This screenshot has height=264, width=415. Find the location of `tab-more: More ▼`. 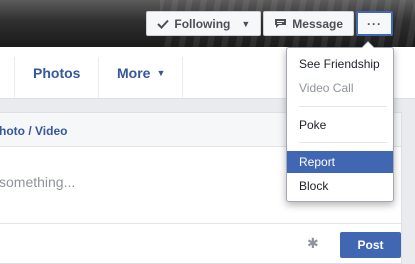

tab-more: More ▼ is located at coordinates (141, 72).